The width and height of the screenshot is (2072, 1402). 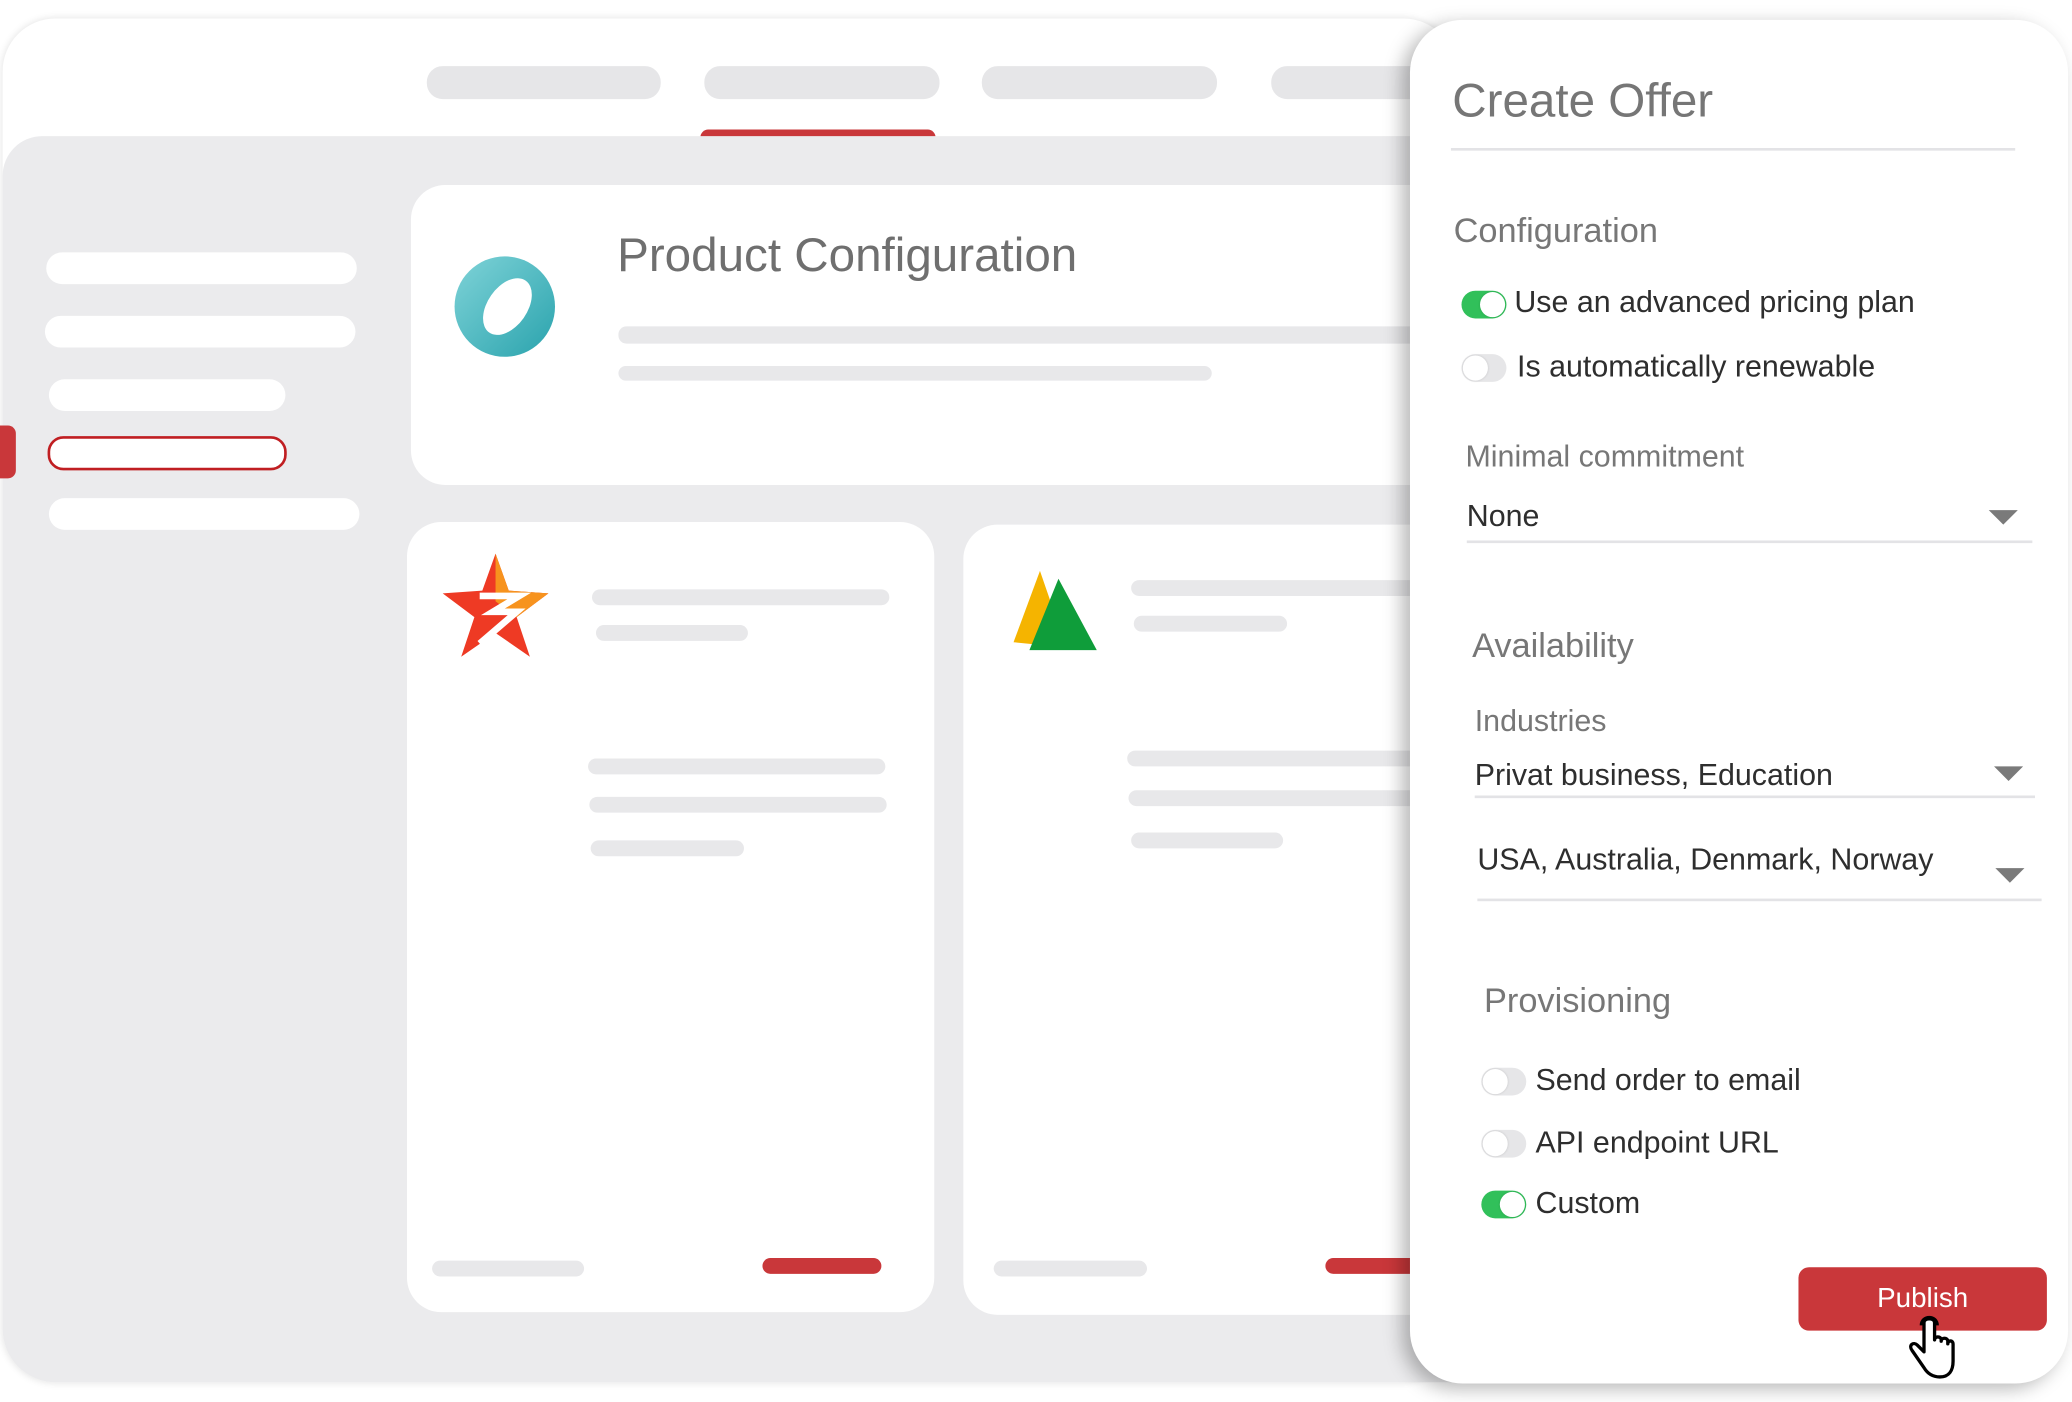 What do you see at coordinates (8, 452) in the screenshot?
I see `sidebar-selection-indicator` at bounding box center [8, 452].